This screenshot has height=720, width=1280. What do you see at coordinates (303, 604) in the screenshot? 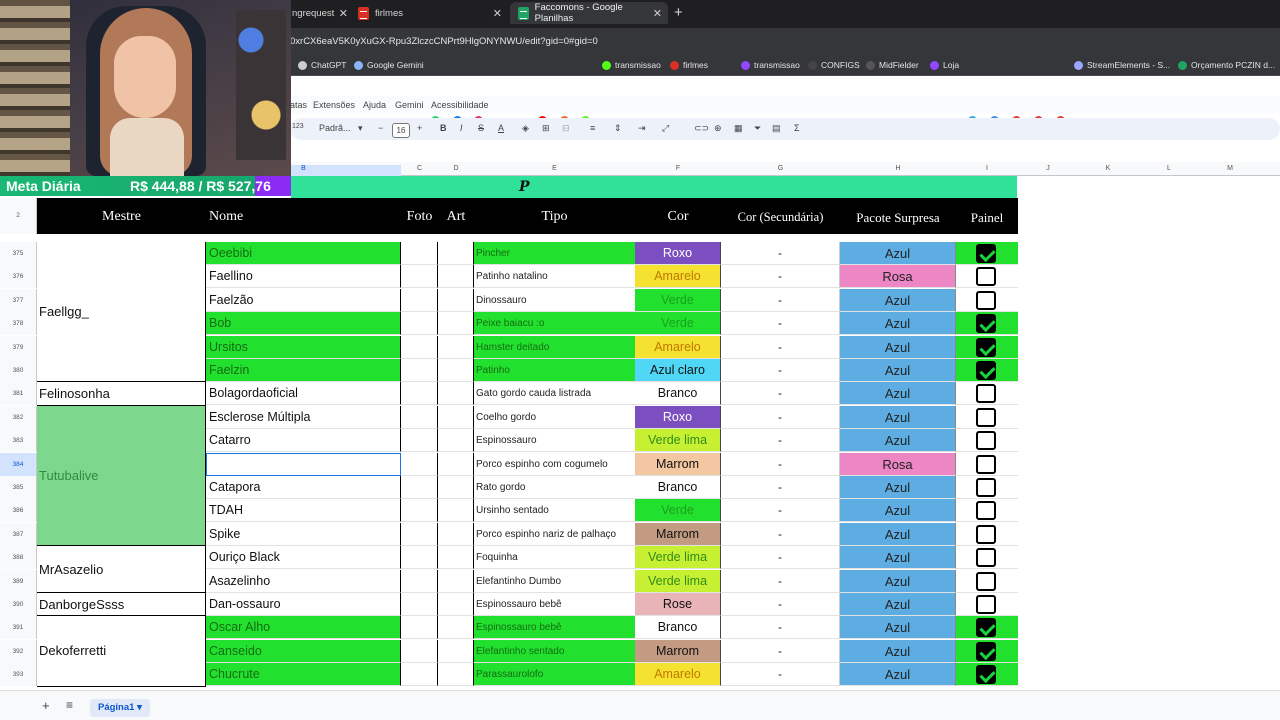
I see `nome-cell: Dan-ossauro` at bounding box center [303, 604].